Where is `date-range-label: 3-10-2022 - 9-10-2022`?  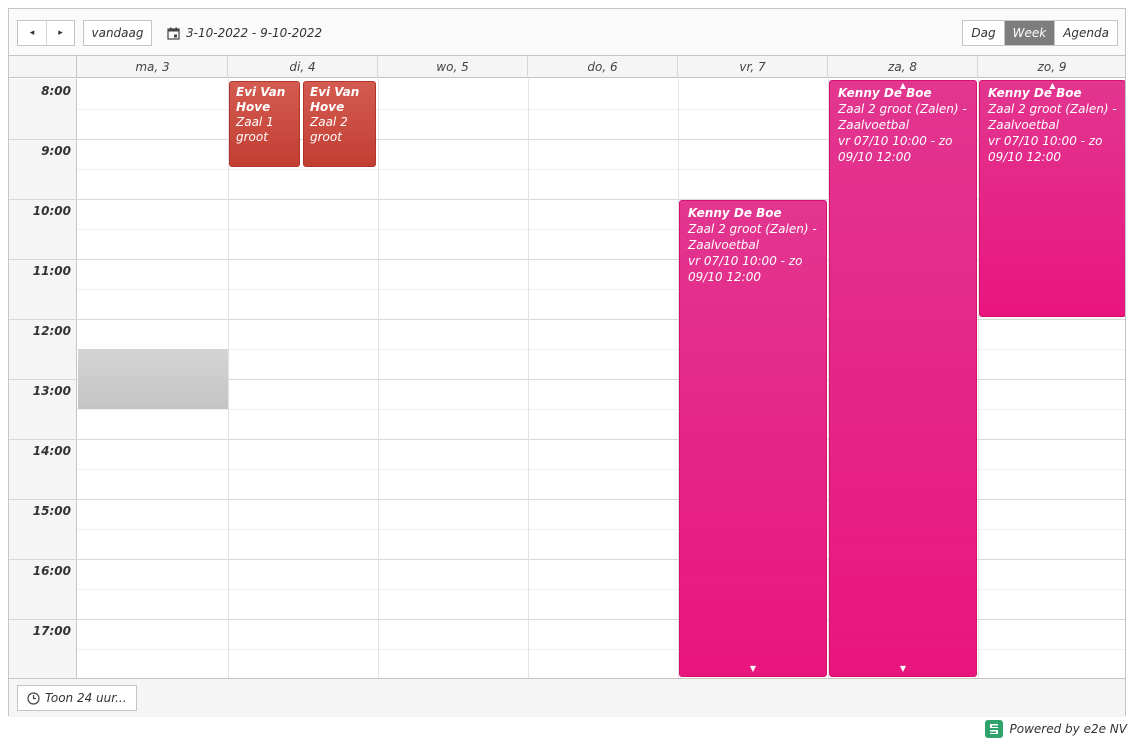 date-range-label: 3-10-2022 - 9-10-2022 is located at coordinates (254, 33).